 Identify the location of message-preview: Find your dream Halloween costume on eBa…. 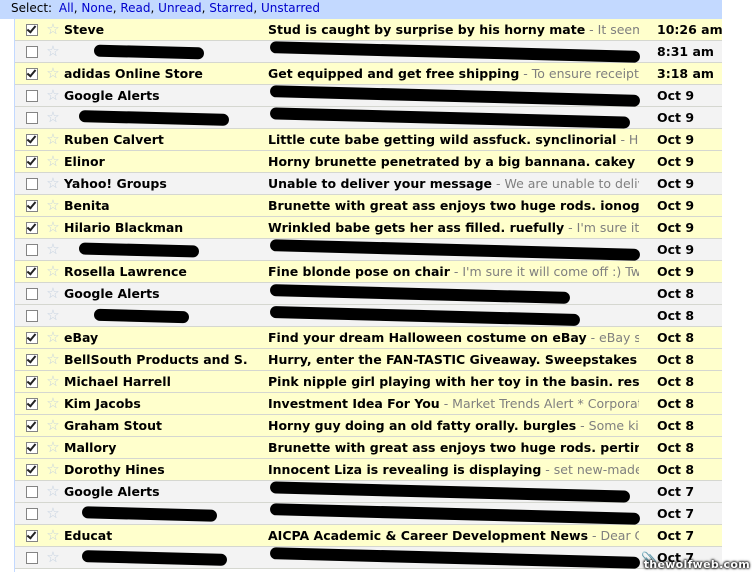
(453, 337).